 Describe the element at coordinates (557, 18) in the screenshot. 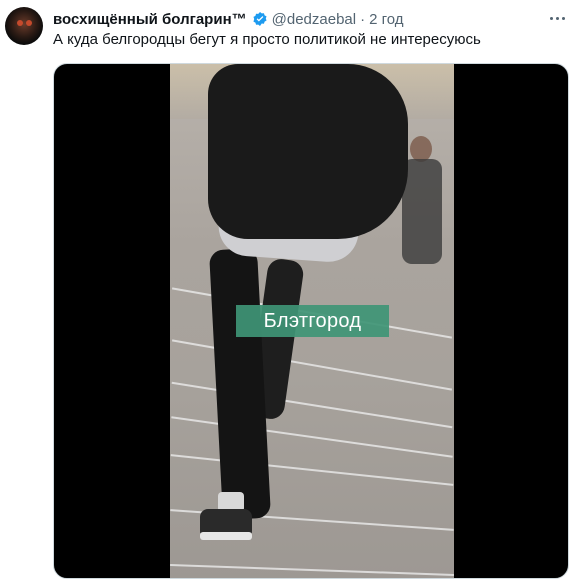

I see `more-horizontal-icon` at that location.